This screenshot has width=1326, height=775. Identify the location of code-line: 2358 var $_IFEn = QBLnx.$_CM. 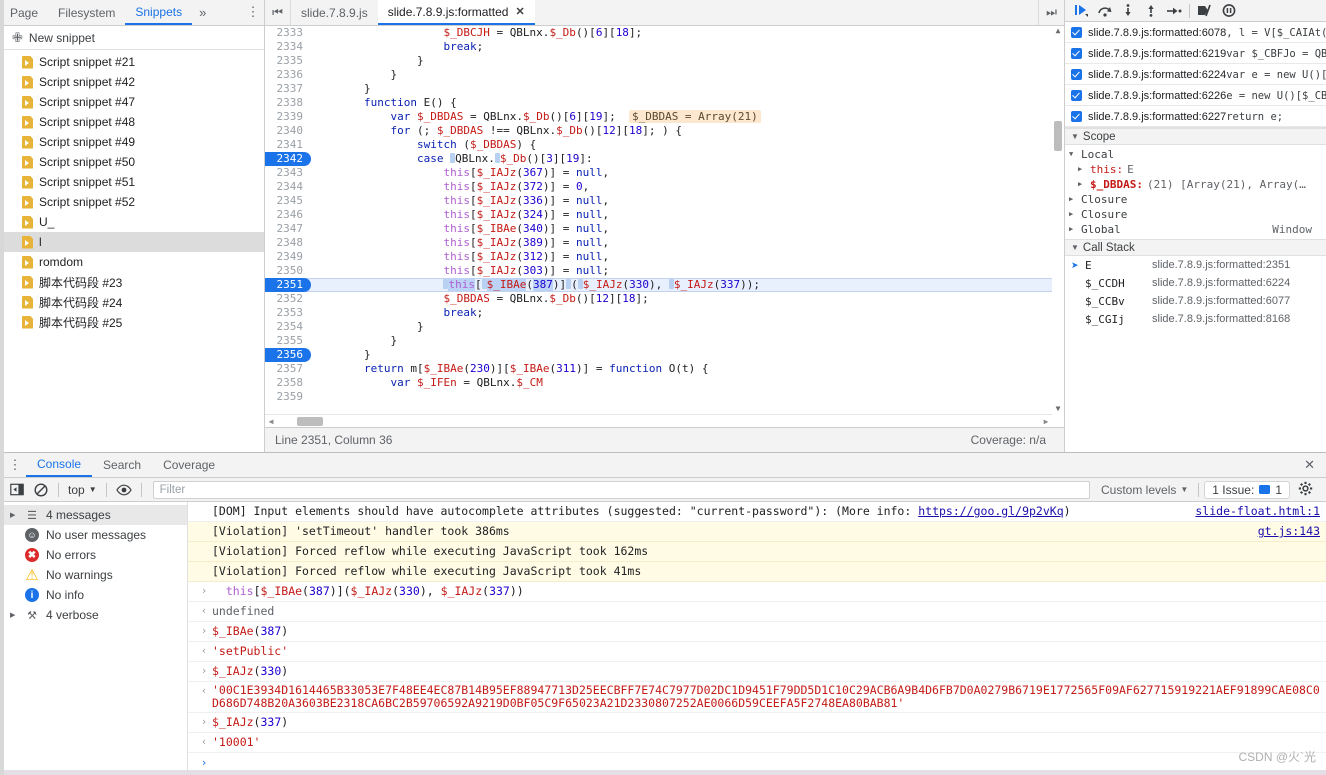
(658, 383).